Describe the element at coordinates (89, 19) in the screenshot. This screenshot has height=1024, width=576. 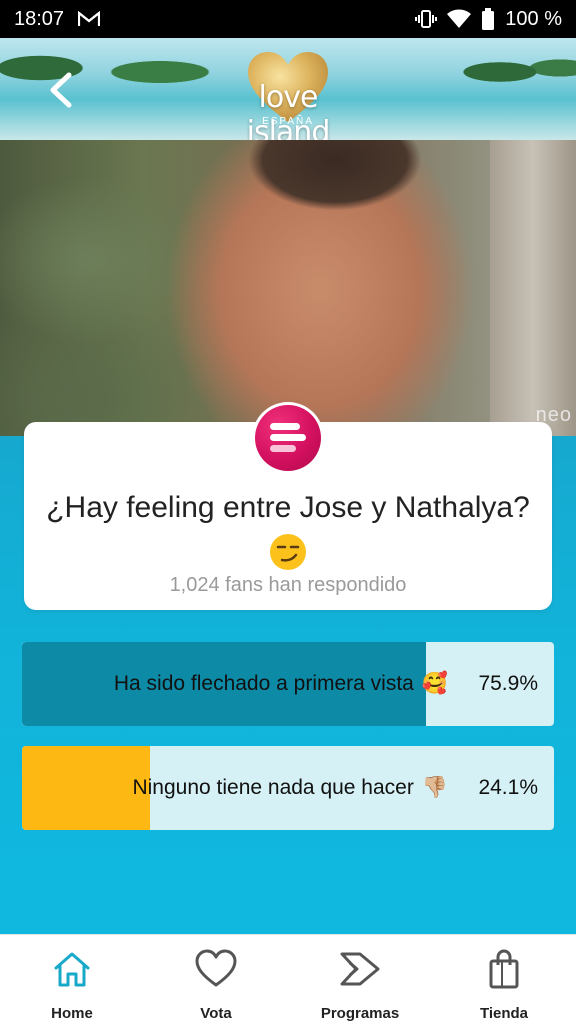
I see `gmail-icon` at that location.